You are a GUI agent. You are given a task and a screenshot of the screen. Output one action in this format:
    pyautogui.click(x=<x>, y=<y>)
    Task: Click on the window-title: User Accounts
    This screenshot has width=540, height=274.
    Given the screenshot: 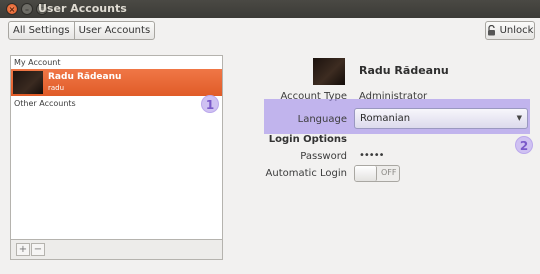 What is the action you would take?
    pyautogui.click(x=82, y=8)
    